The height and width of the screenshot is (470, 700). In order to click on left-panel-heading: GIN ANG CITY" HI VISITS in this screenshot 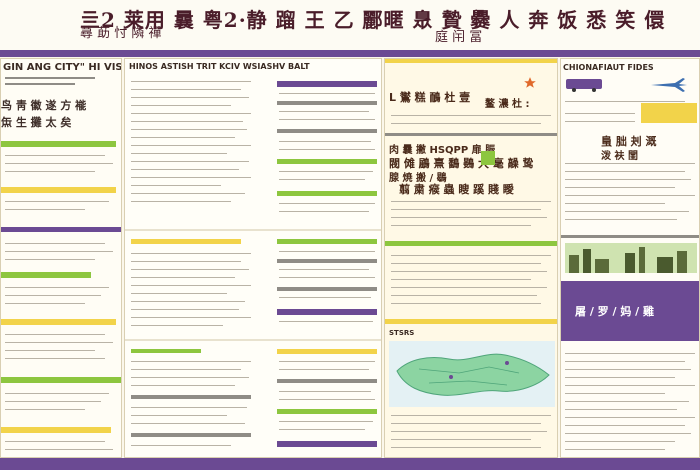, I will do `click(62, 67)`.